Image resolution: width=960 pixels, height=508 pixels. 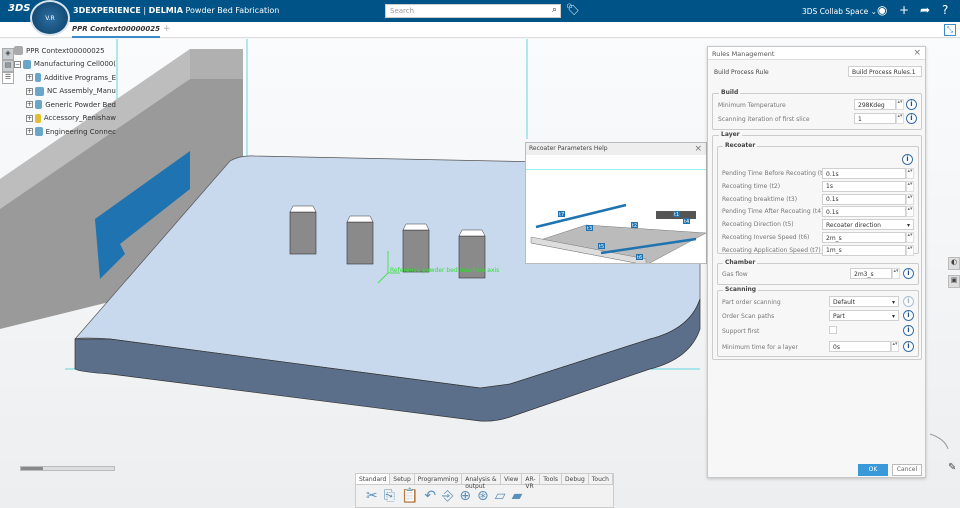 What do you see at coordinates (517, 496) in the screenshot?
I see `hatch-icon: ▰` at bounding box center [517, 496].